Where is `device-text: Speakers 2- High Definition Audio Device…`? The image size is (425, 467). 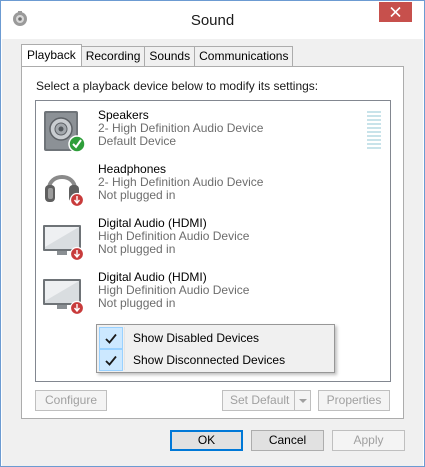 device-text: Speakers 2- High Definition Audio Device… is located at coordinates (180, 128).